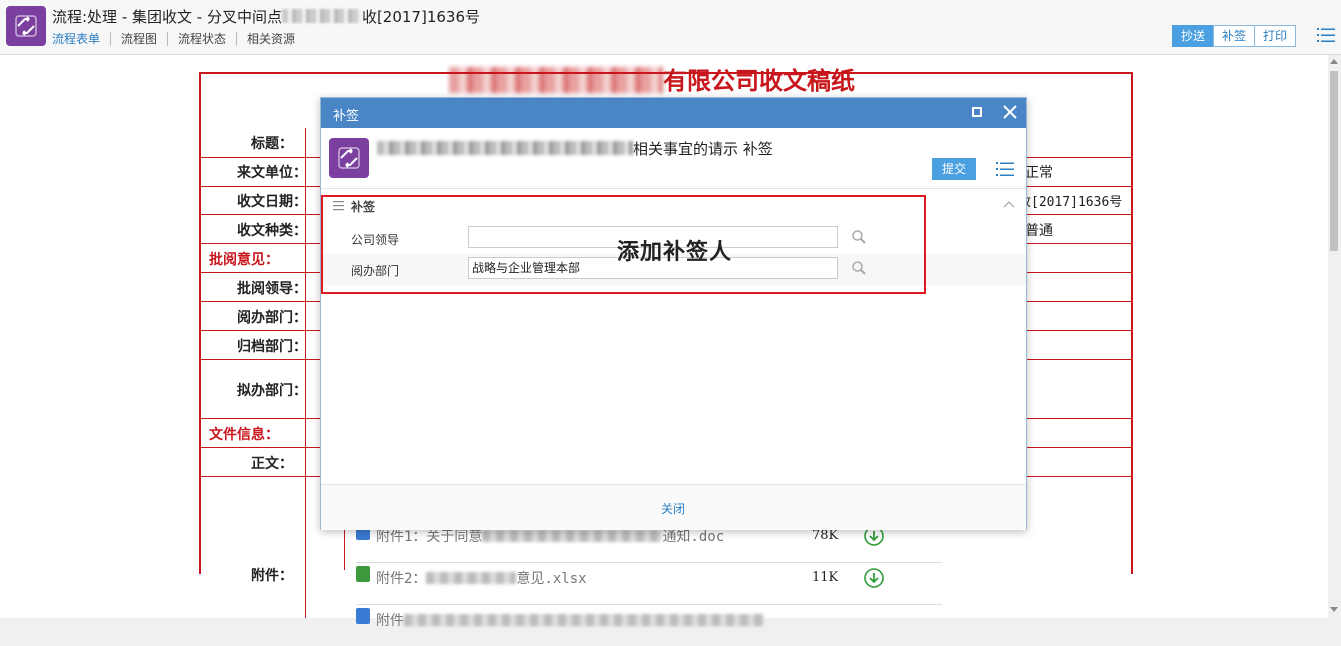 This screenshot has height=646, width=1341. What do you see at coordinates (270, 39) in the screenshot?
I see `tab-resources: 相关资源` at bounding box center [270, 39].